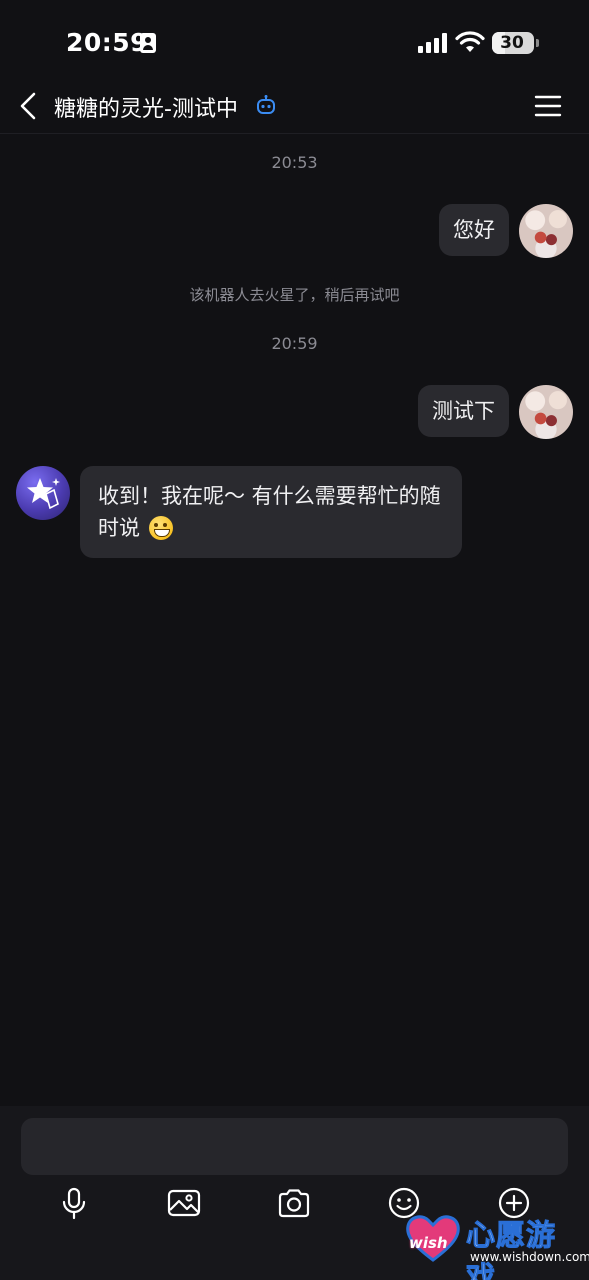  What do you see at coordinates (74, 1203) in the screenshot?
I see `microphone-icon` at bounding box center [74, 1203].